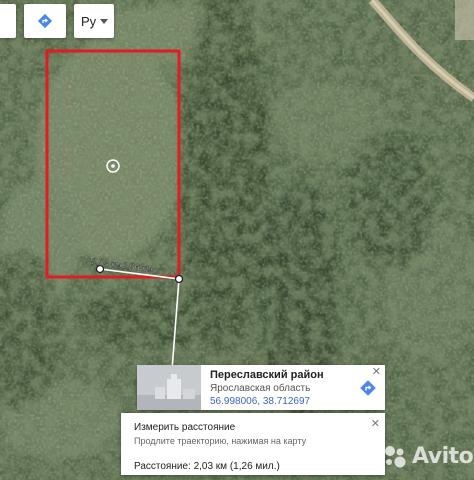 This screenshot has height=480, width=474. I want to click on measure-title: Измерить расстояние, so click(185, 427).